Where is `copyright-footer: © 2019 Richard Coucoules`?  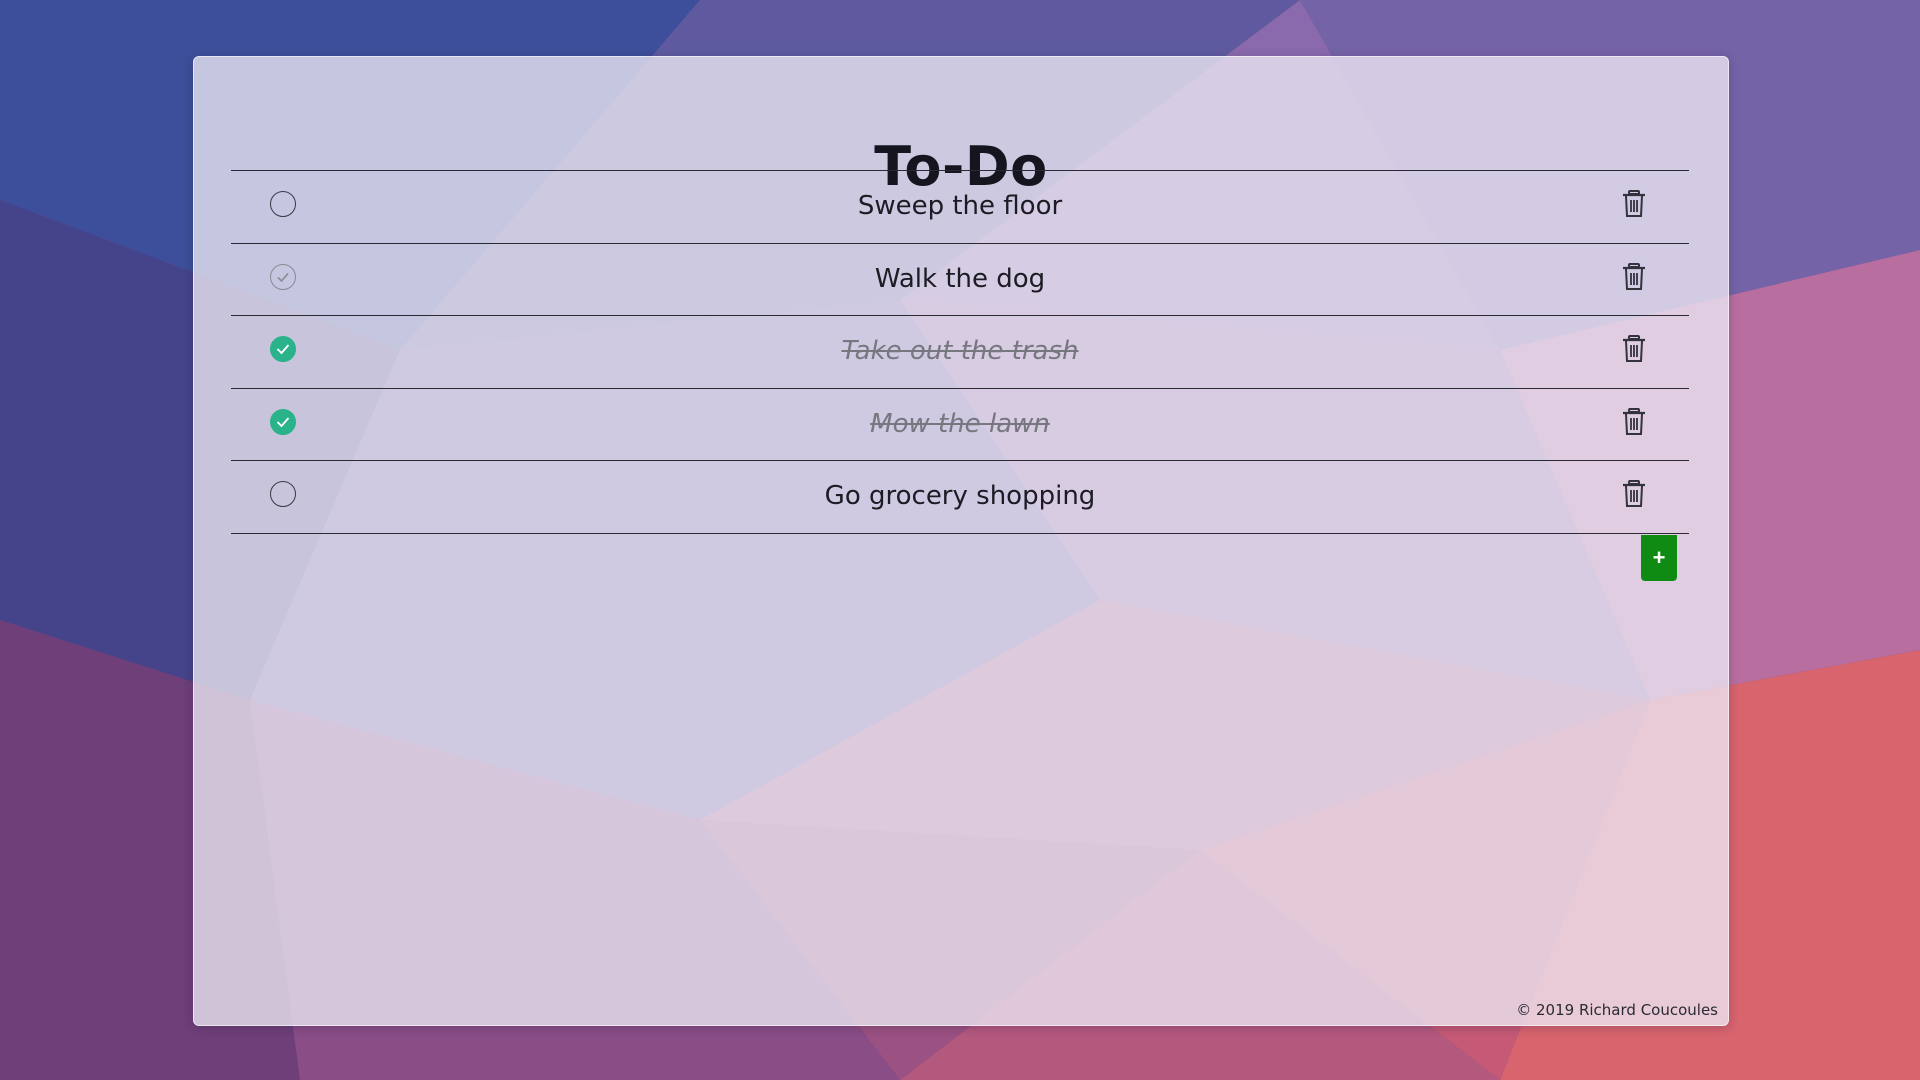
copyright-footer: © 2019 Richard Coucoules is located at coordinates (1617, 1010).